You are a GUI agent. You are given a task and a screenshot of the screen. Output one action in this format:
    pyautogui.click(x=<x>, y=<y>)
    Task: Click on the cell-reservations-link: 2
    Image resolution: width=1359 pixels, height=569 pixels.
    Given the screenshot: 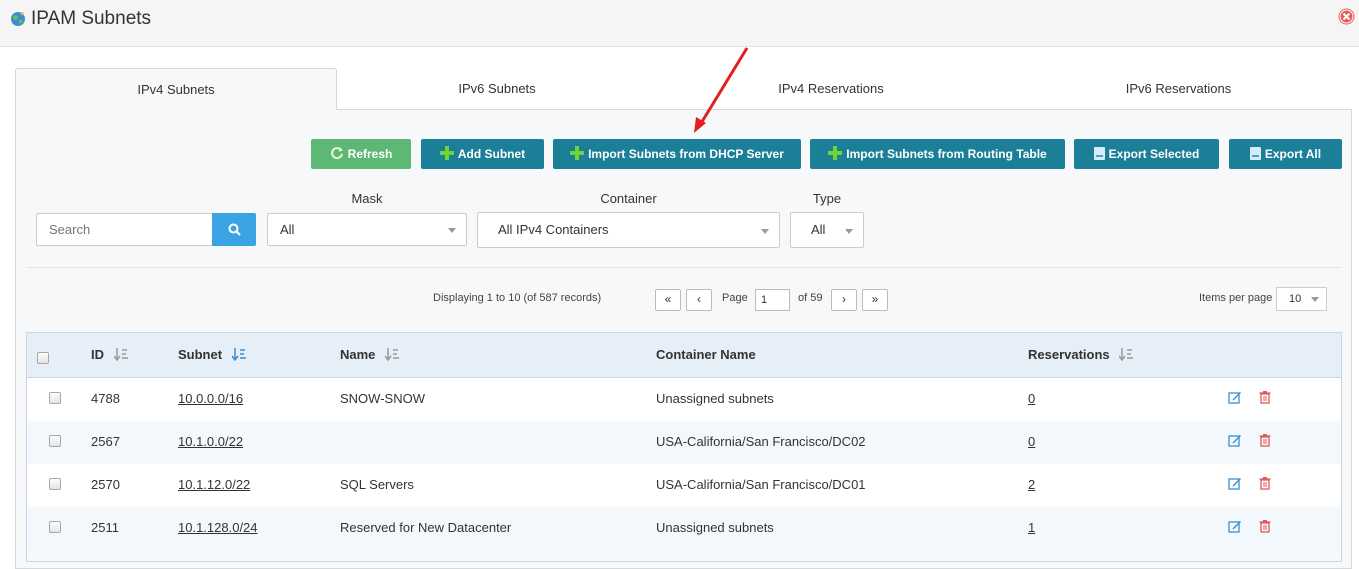 What is the action you would take?
    pyautogui.click(x=1031, y=484)
    